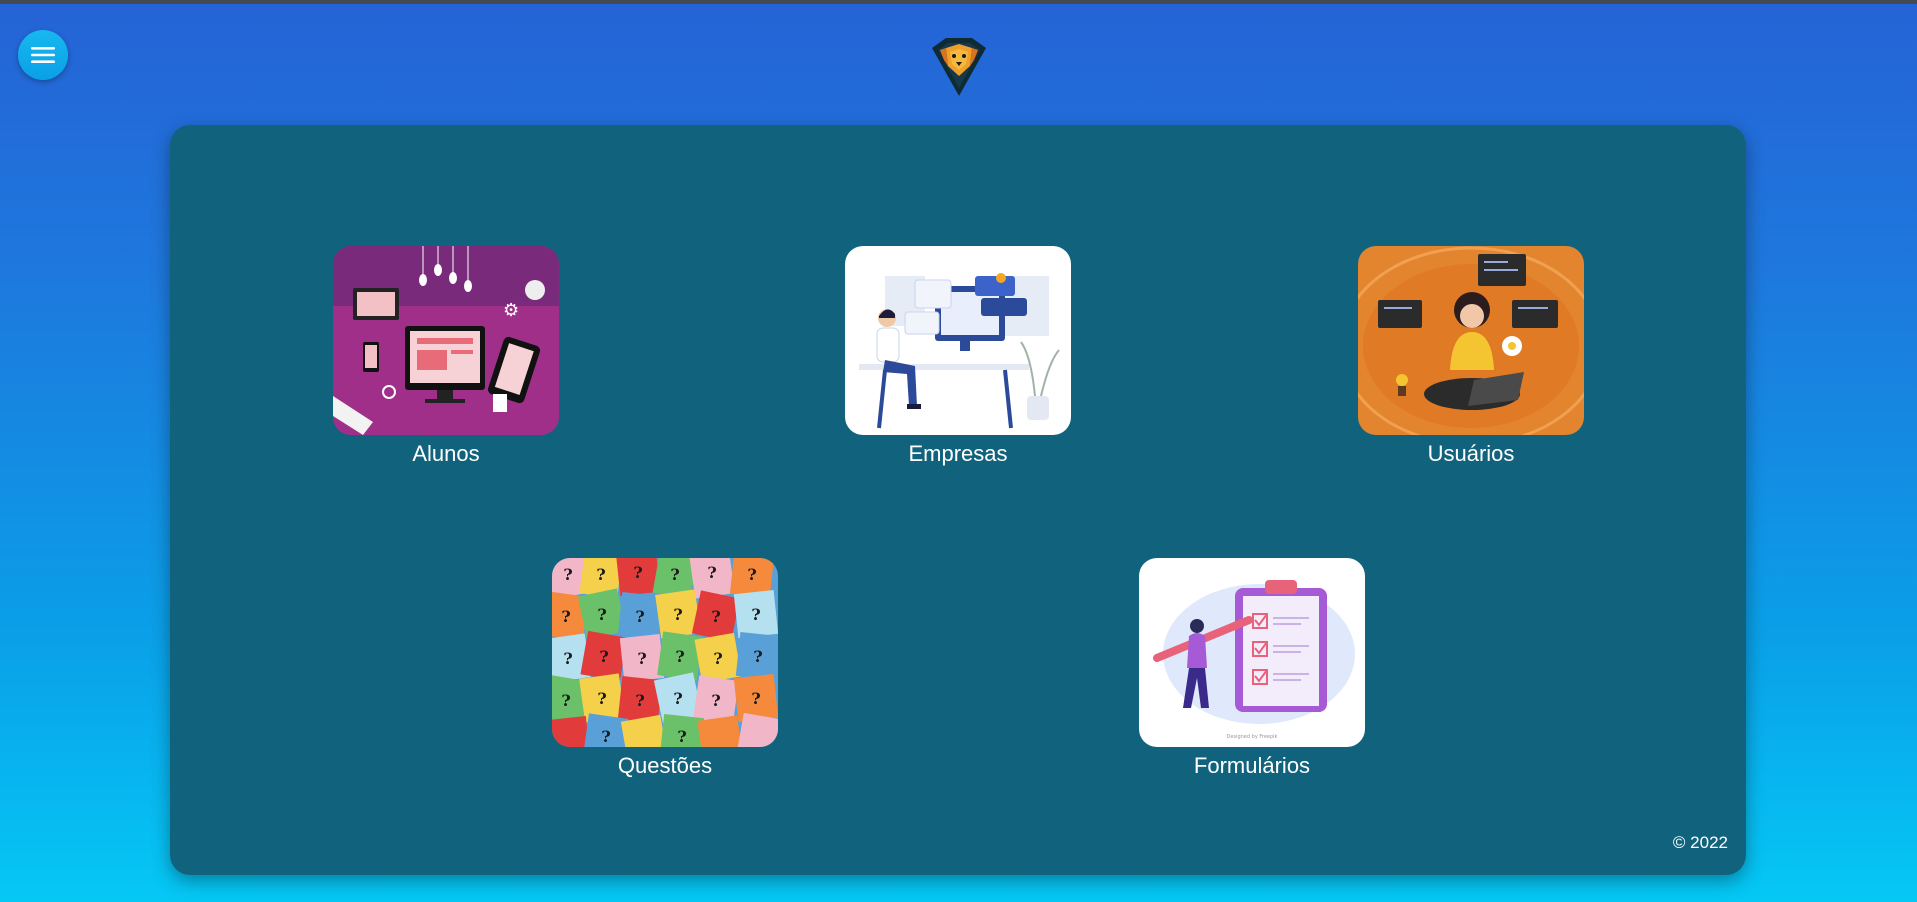 This screenshot has width=1917, height=902. I want to click on card-label: Alunos, so click(446, 453).